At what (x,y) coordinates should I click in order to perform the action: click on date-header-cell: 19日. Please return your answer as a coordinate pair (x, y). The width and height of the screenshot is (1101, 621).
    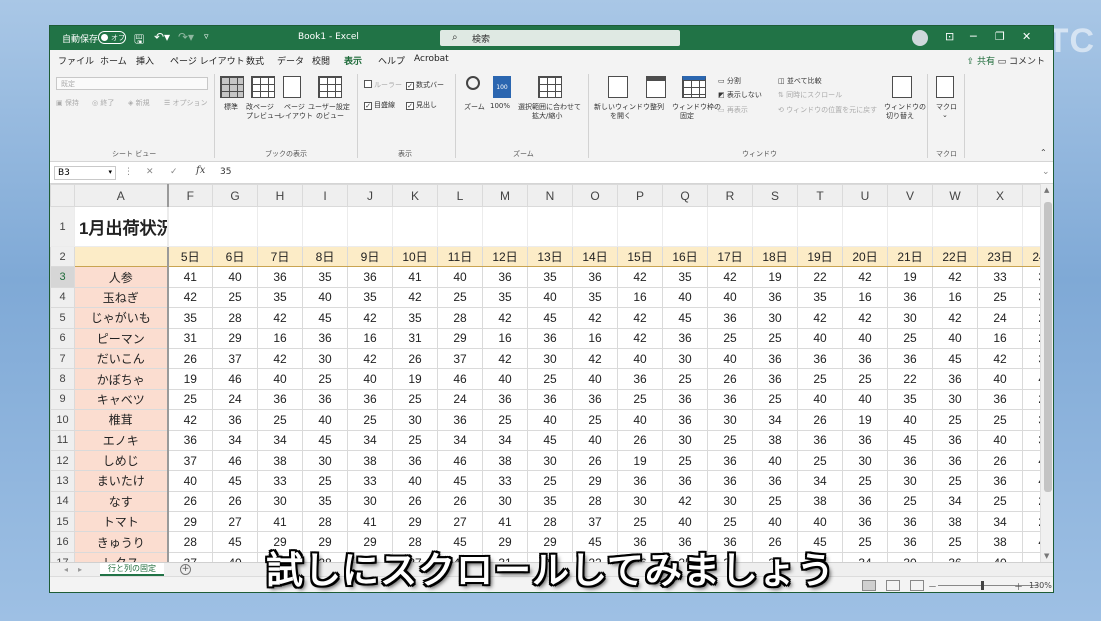
    Looking at the image, I should click on (820, 256).